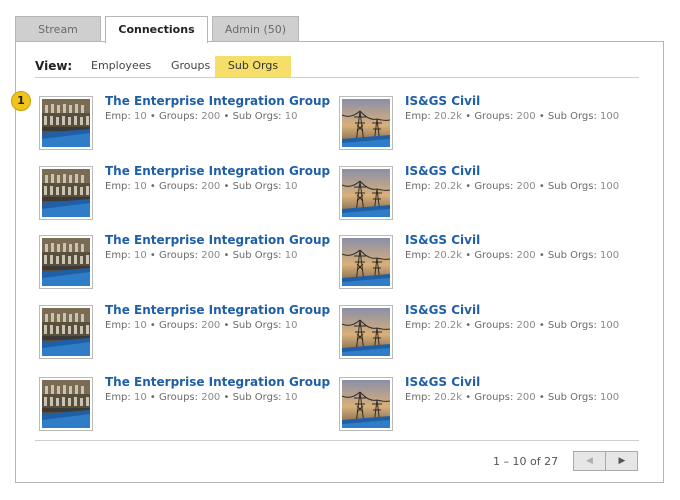 This screenshot has height=500, width=680. Describe the element at coordinates (337, 440) in the screenshot. I see `divider` at that location.